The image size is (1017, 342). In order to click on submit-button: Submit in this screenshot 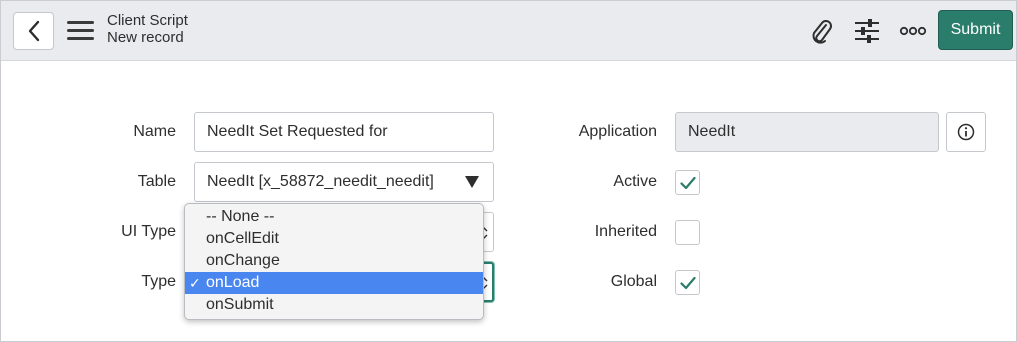, I will do `click(975, 30)`.